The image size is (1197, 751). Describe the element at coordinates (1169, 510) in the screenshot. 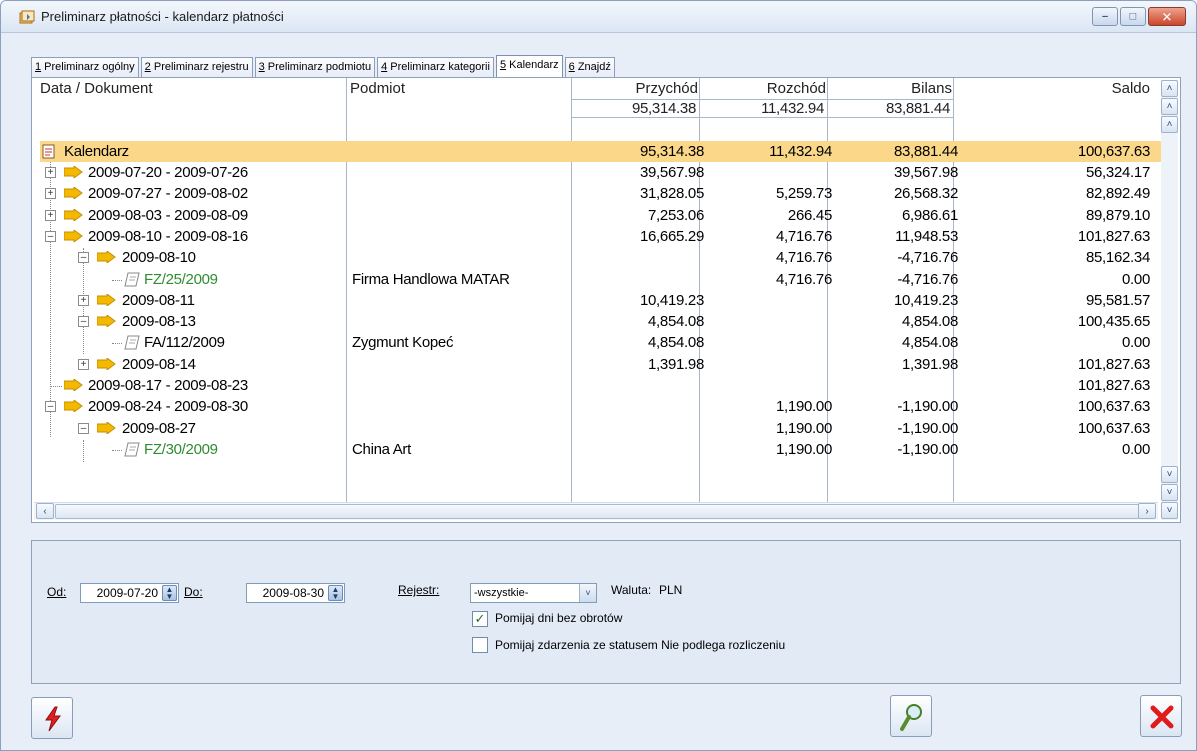

I see `scroll-bottom-button: ˅` at that location.